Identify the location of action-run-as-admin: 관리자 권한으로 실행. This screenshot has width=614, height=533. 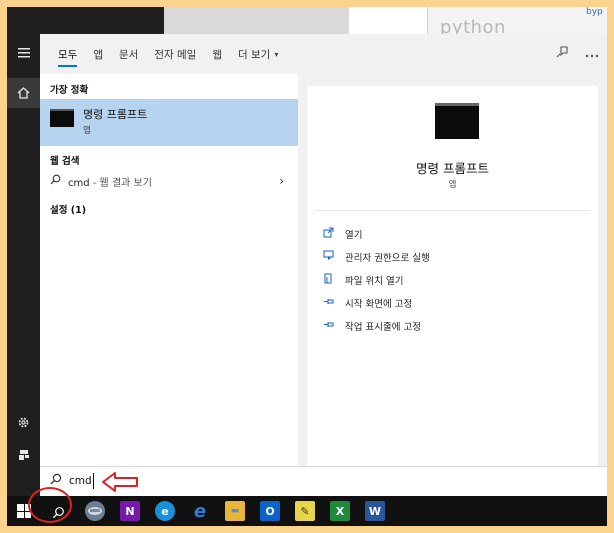
(376, 257).